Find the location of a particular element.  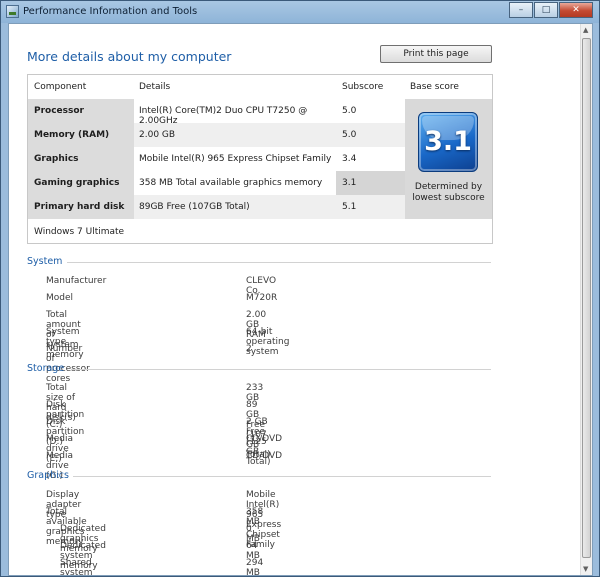

section-storage-title: Storage is located at coordinates (46, 368).